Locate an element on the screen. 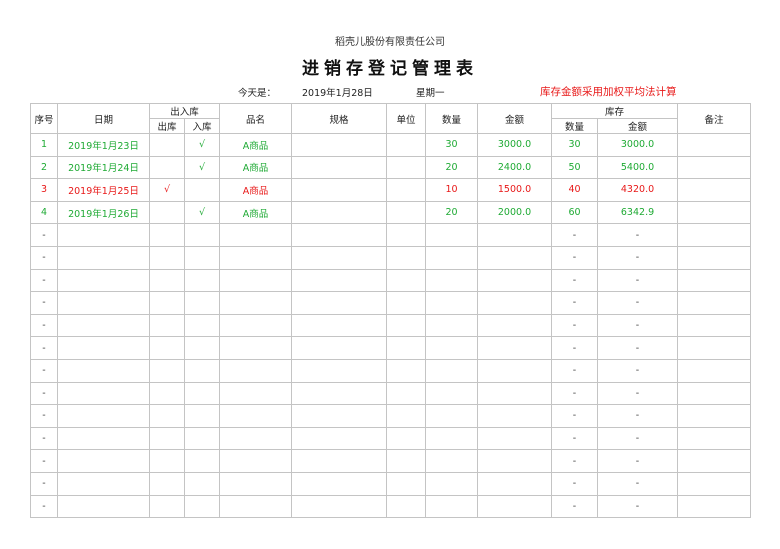 This screenshot has width=780, height=549. cell-seq: 1 is located at coordinates (44, 145).